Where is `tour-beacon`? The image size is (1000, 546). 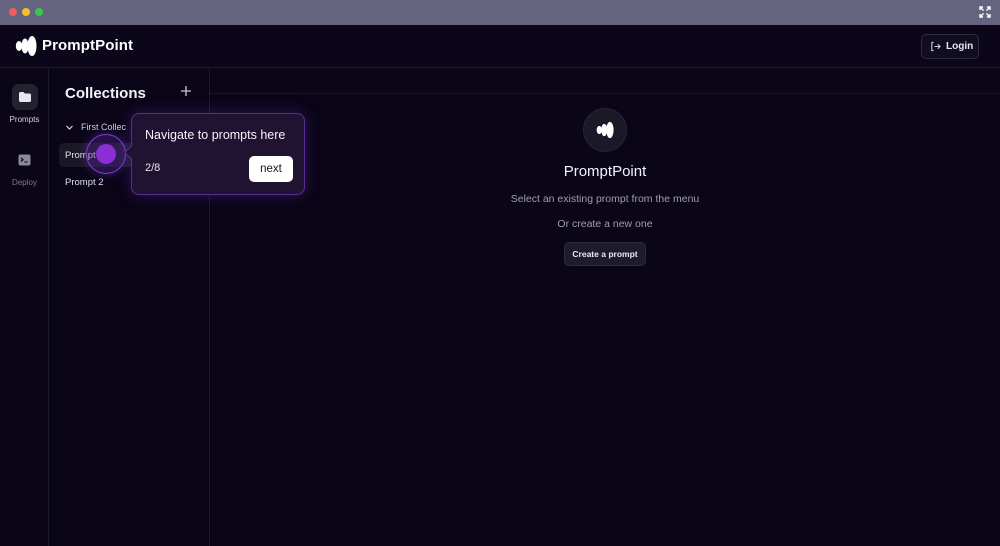
tour-beacon is located at coordinates (106, 154).